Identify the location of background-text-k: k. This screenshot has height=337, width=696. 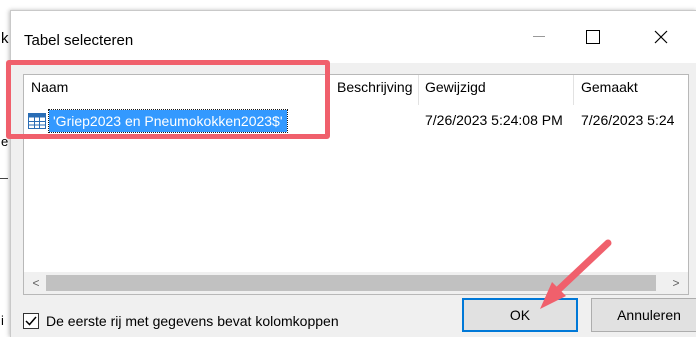
(5, 38).